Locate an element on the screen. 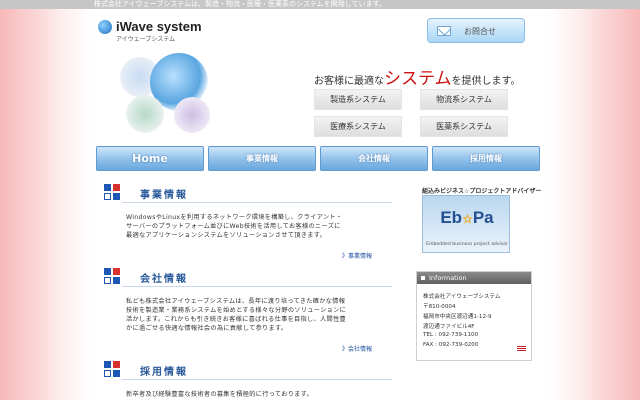 The height and width of the screenshot is (400, 640). pharma-system-button: 医薬系システム is located at coordinates (464, 126).